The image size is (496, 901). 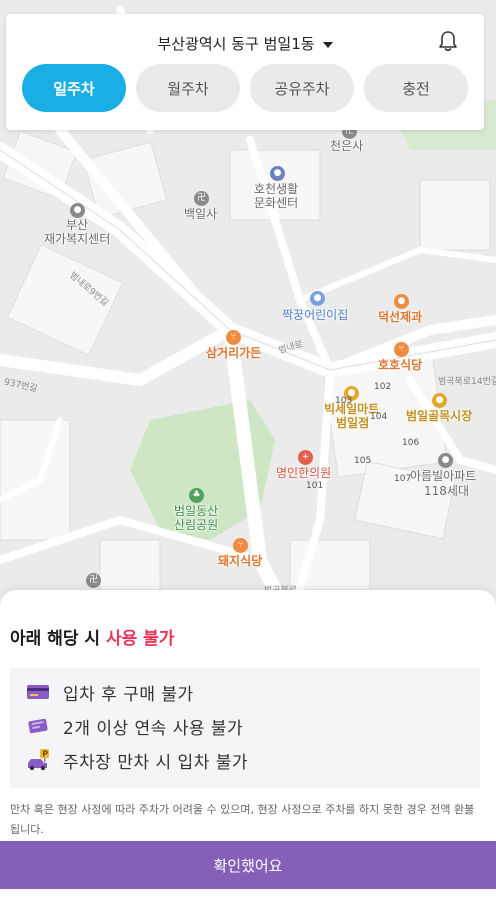 What do you see at coordinates (401, 301) in the screenshot?
I see `bakery-icon: ●` at bounding box center [401, 301].